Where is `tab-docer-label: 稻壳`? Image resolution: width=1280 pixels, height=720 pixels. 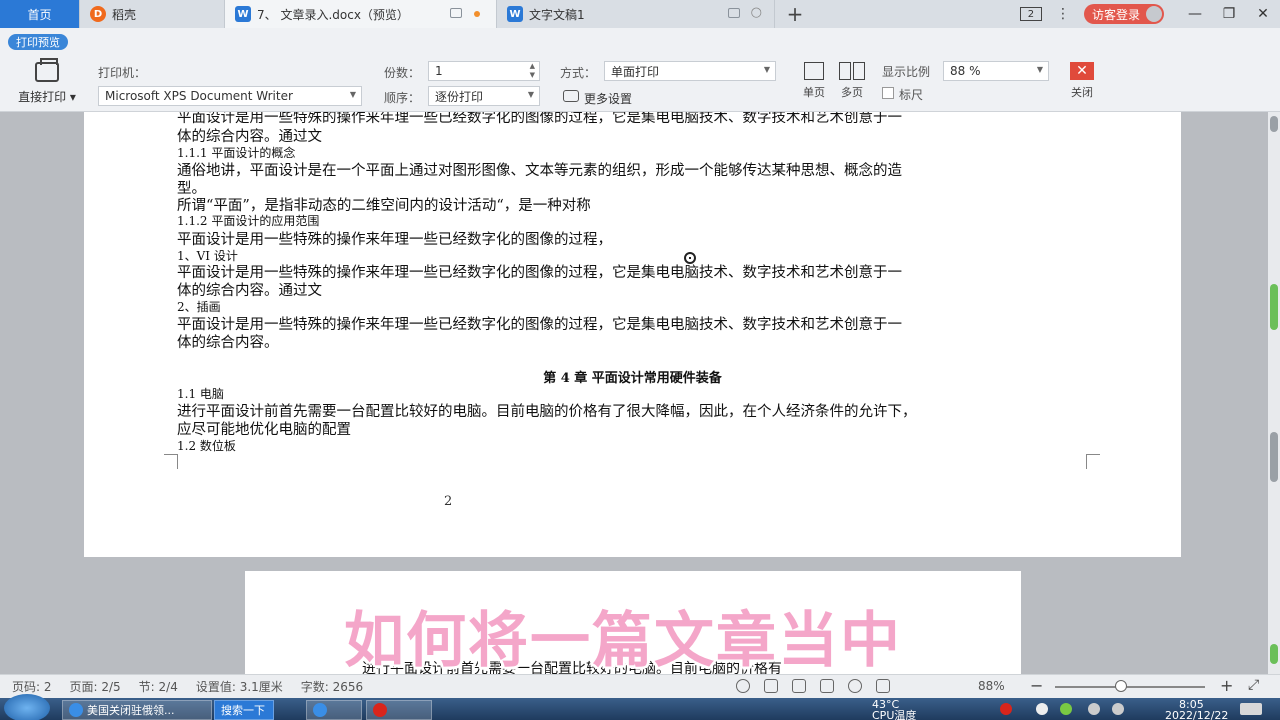 tab-docer-label: 稻壳 is located at coordinates (124, 14).